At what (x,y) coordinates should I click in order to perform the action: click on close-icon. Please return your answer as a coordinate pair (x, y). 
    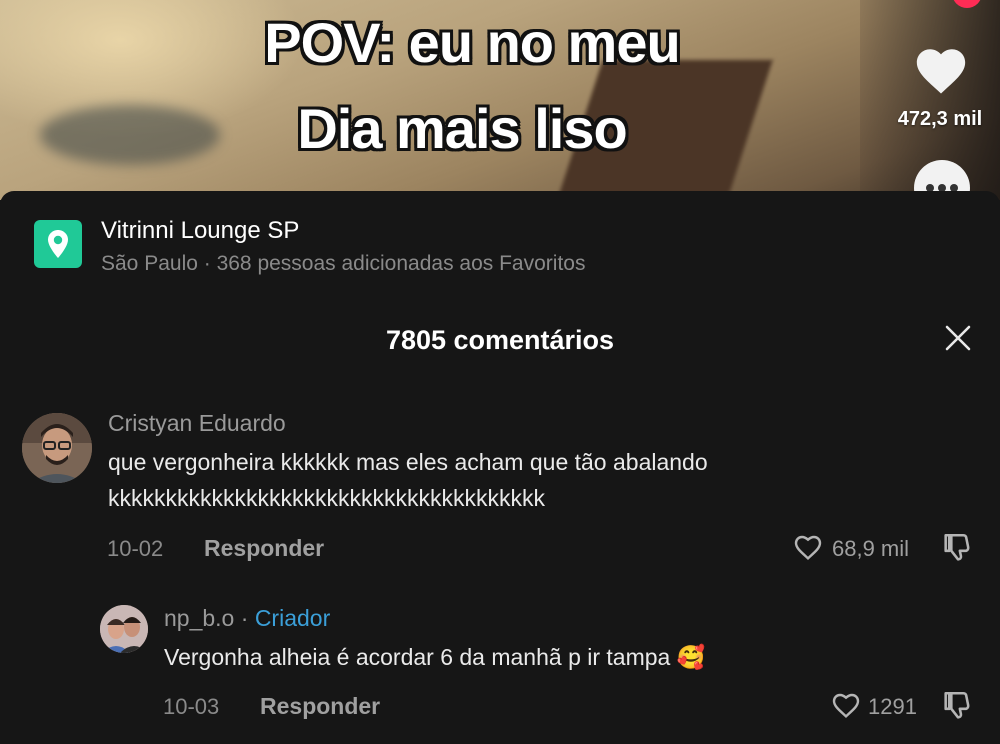
    Looking at the image, I should click on (958, 338).